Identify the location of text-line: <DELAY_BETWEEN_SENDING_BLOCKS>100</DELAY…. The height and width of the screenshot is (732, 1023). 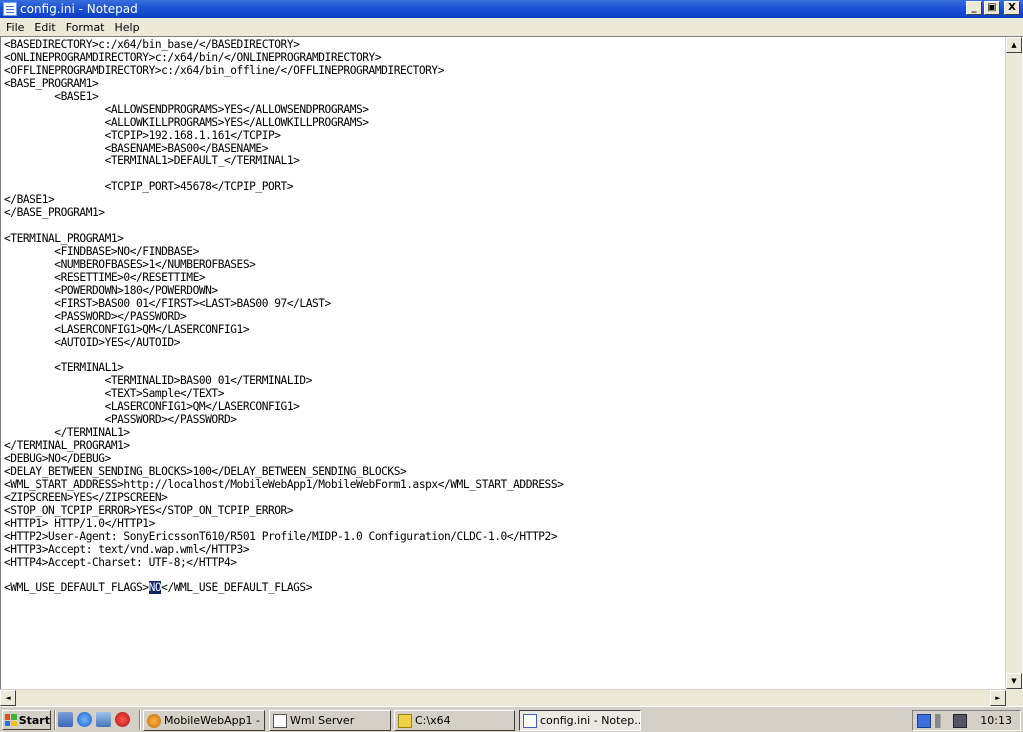
(504, 472).